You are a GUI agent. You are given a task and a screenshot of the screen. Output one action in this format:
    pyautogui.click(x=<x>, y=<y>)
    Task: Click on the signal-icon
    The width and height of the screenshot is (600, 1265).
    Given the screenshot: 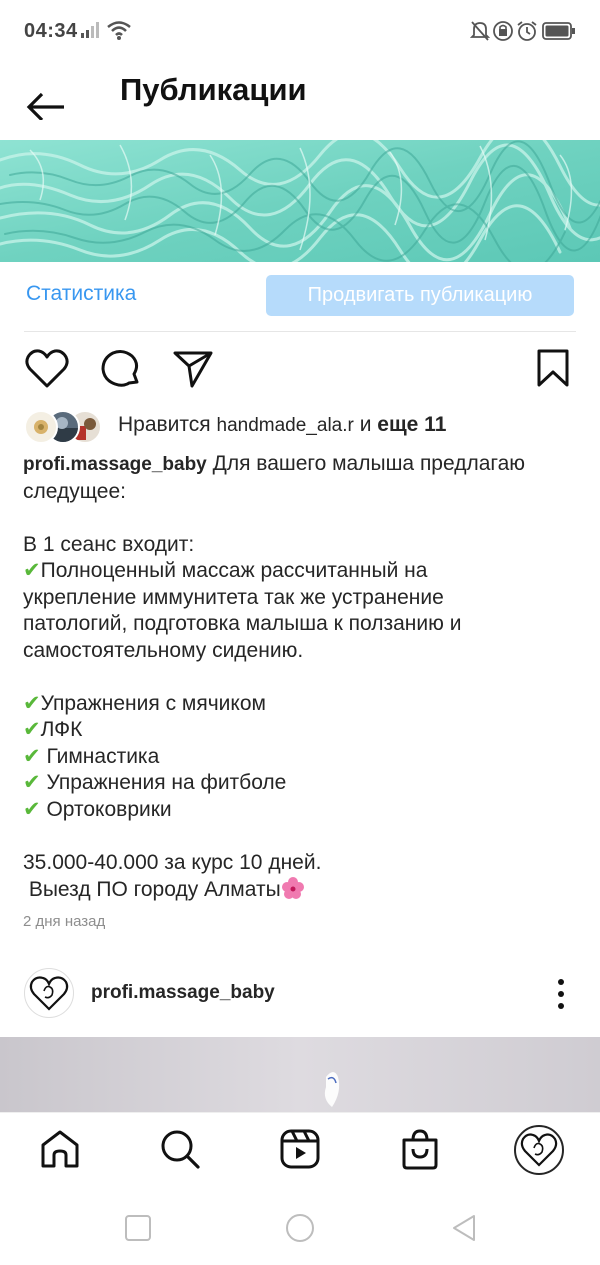 What is the action you would take?
    pyautogui.click(x=90, y=30)
    